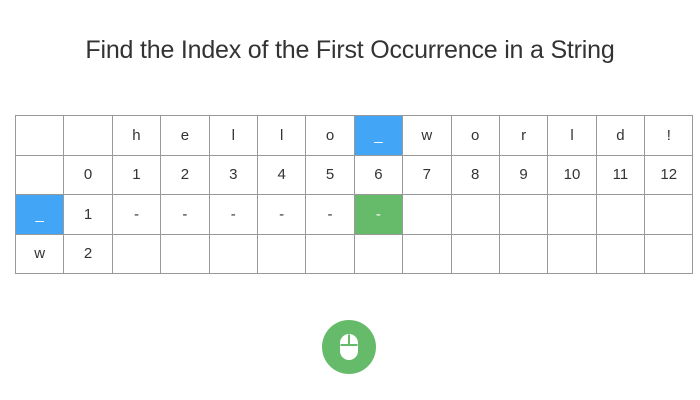 Image resolution: width=700 pixels, height=400 pixels. I want to click on table-cell: e, so click(185, 135).